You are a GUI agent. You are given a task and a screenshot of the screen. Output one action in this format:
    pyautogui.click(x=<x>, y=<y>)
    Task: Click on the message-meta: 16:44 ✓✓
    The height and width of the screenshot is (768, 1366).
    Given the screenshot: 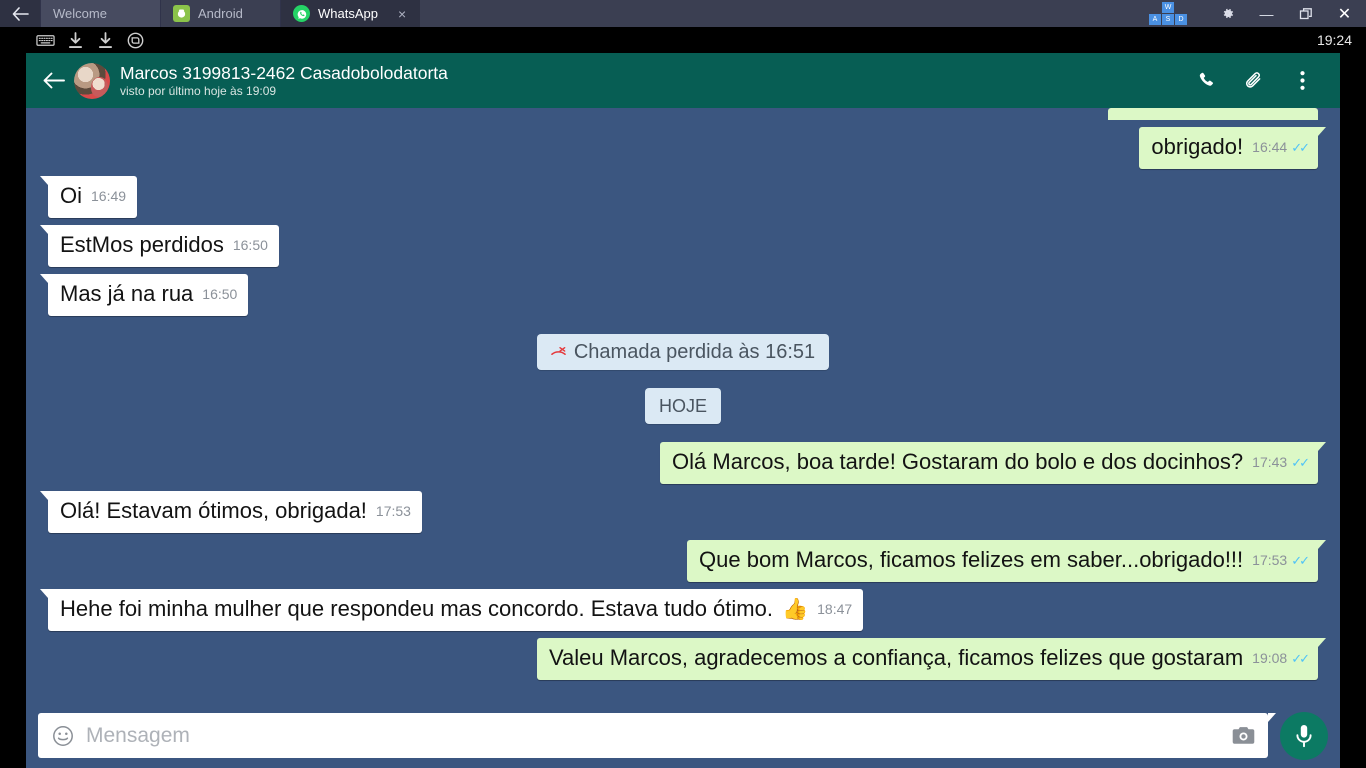 What is the action you would take?
    pyautogui.click(x=1281, y=148)
    